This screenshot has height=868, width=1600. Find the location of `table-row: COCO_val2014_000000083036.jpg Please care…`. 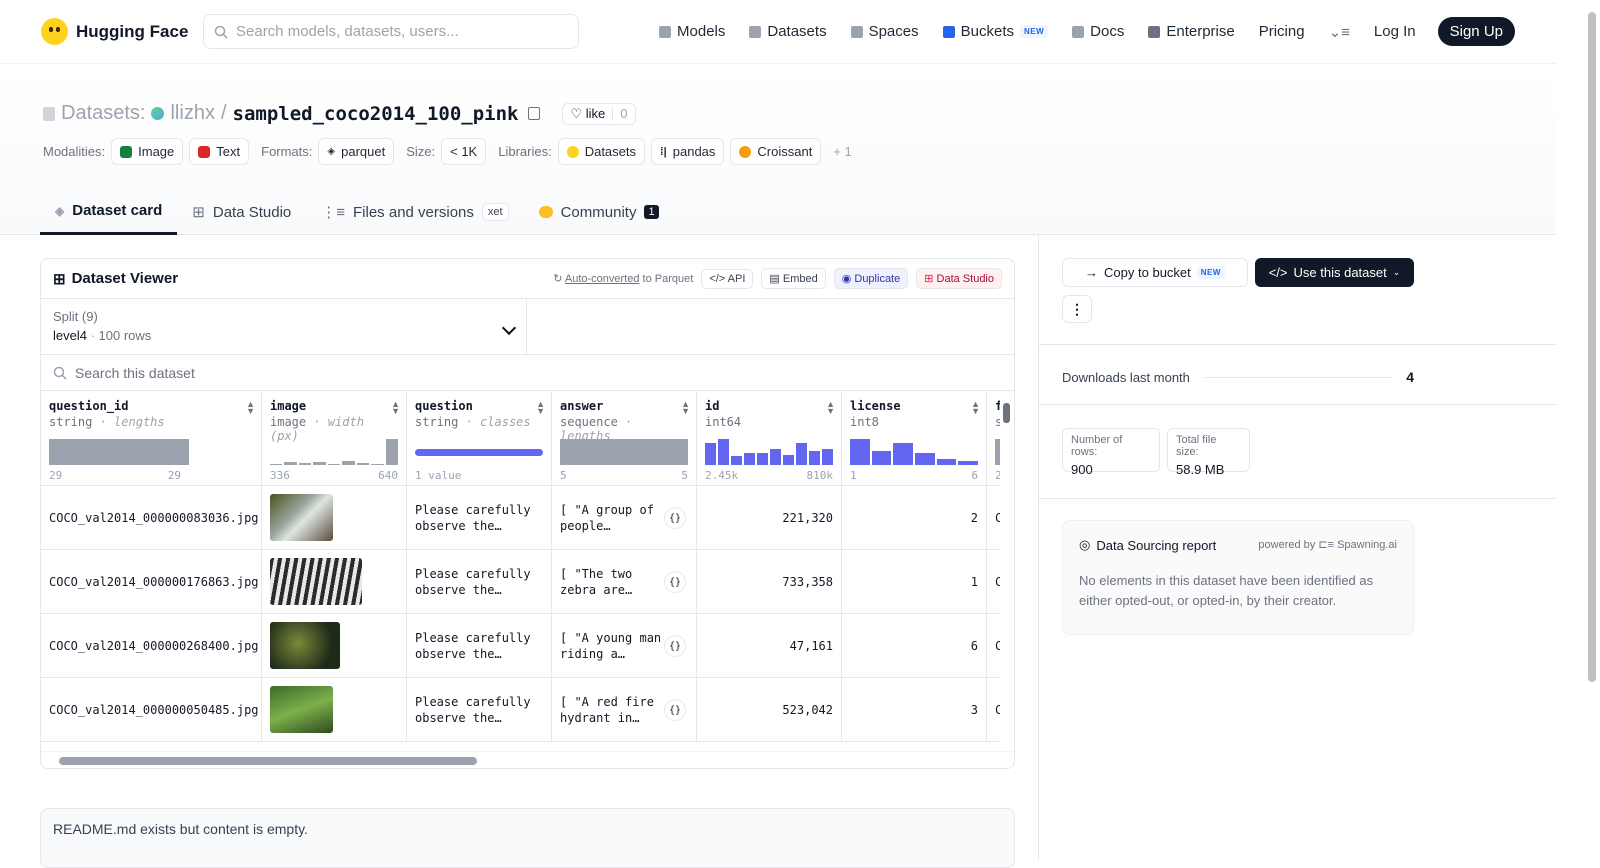

table-row: COCO_val2014_000000083036.jpg Please care… is located at coordinates (527, 518).